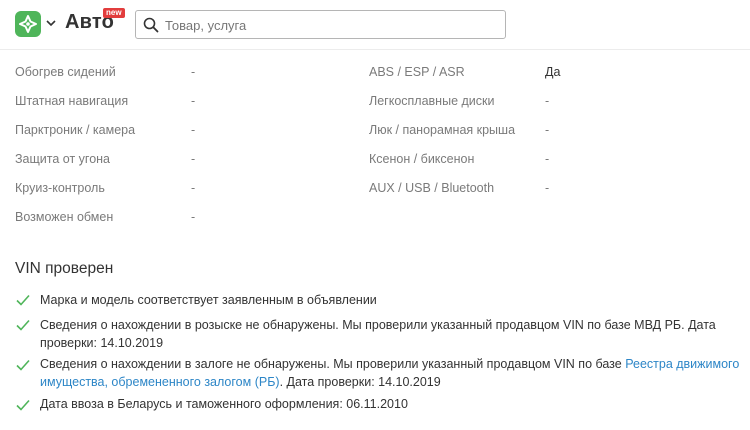 Image resolution: width=750 pixels, height=430 pixels. What do you see at coordinates (72, 101) in the screenshot?
I see `spec-label: Штатная навигация` at bounding box center [72, 101].